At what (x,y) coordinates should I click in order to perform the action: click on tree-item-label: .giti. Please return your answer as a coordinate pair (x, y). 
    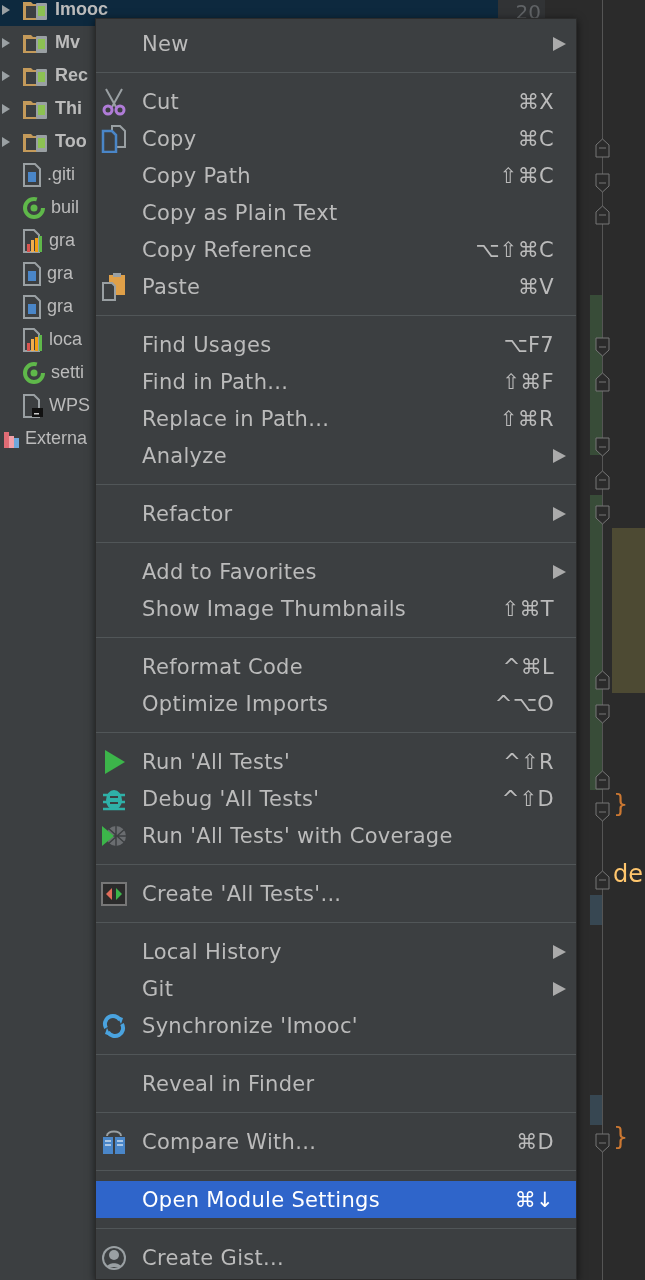
    Looking at the image, I should click on (61, 174).